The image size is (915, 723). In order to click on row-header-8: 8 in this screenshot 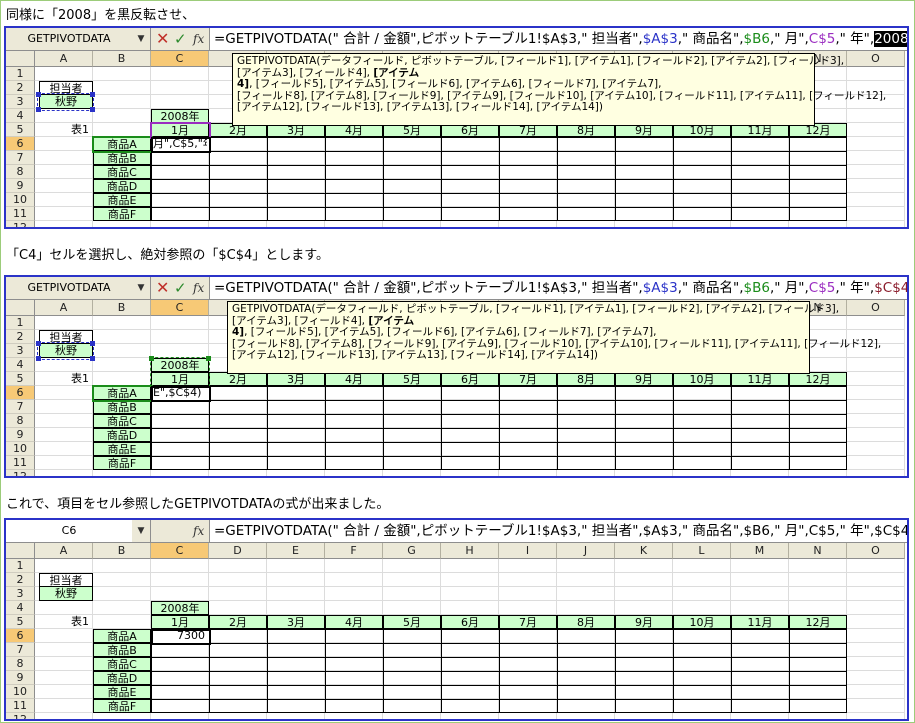, I will do `click(20, 664)`.